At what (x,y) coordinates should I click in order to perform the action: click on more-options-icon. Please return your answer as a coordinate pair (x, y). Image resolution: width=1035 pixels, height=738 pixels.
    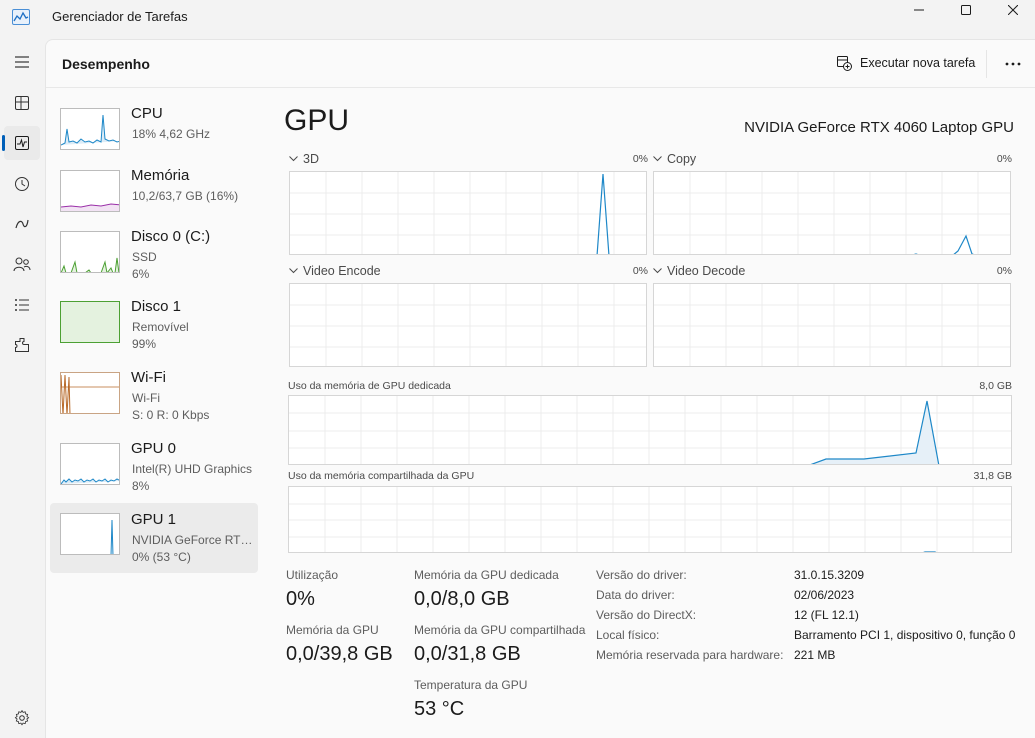
    Looking at the image, I should click on (1013, 64).